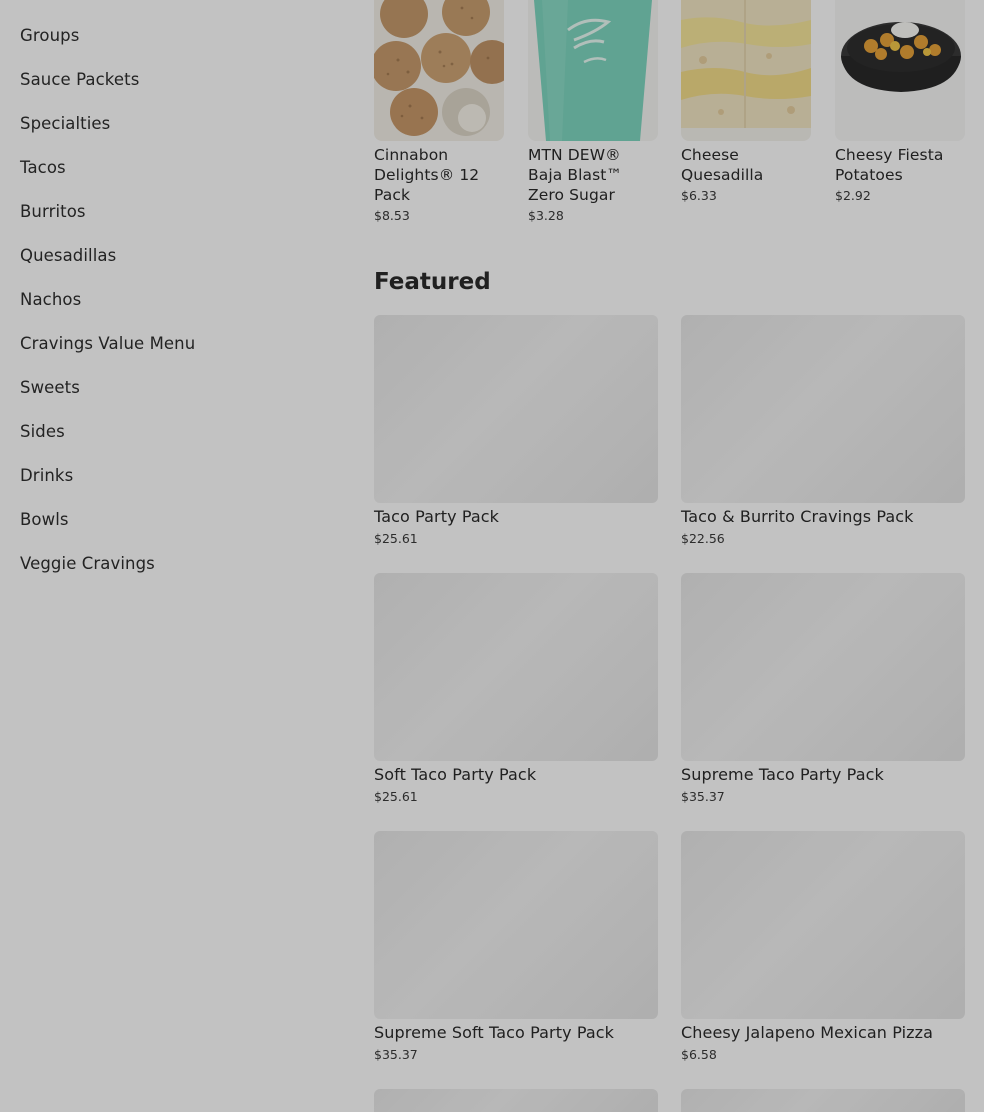  What do you see at coordinates (703, 538) in the screenshot?
I see `product-price: $22.56` at bounding box center [703, 538].